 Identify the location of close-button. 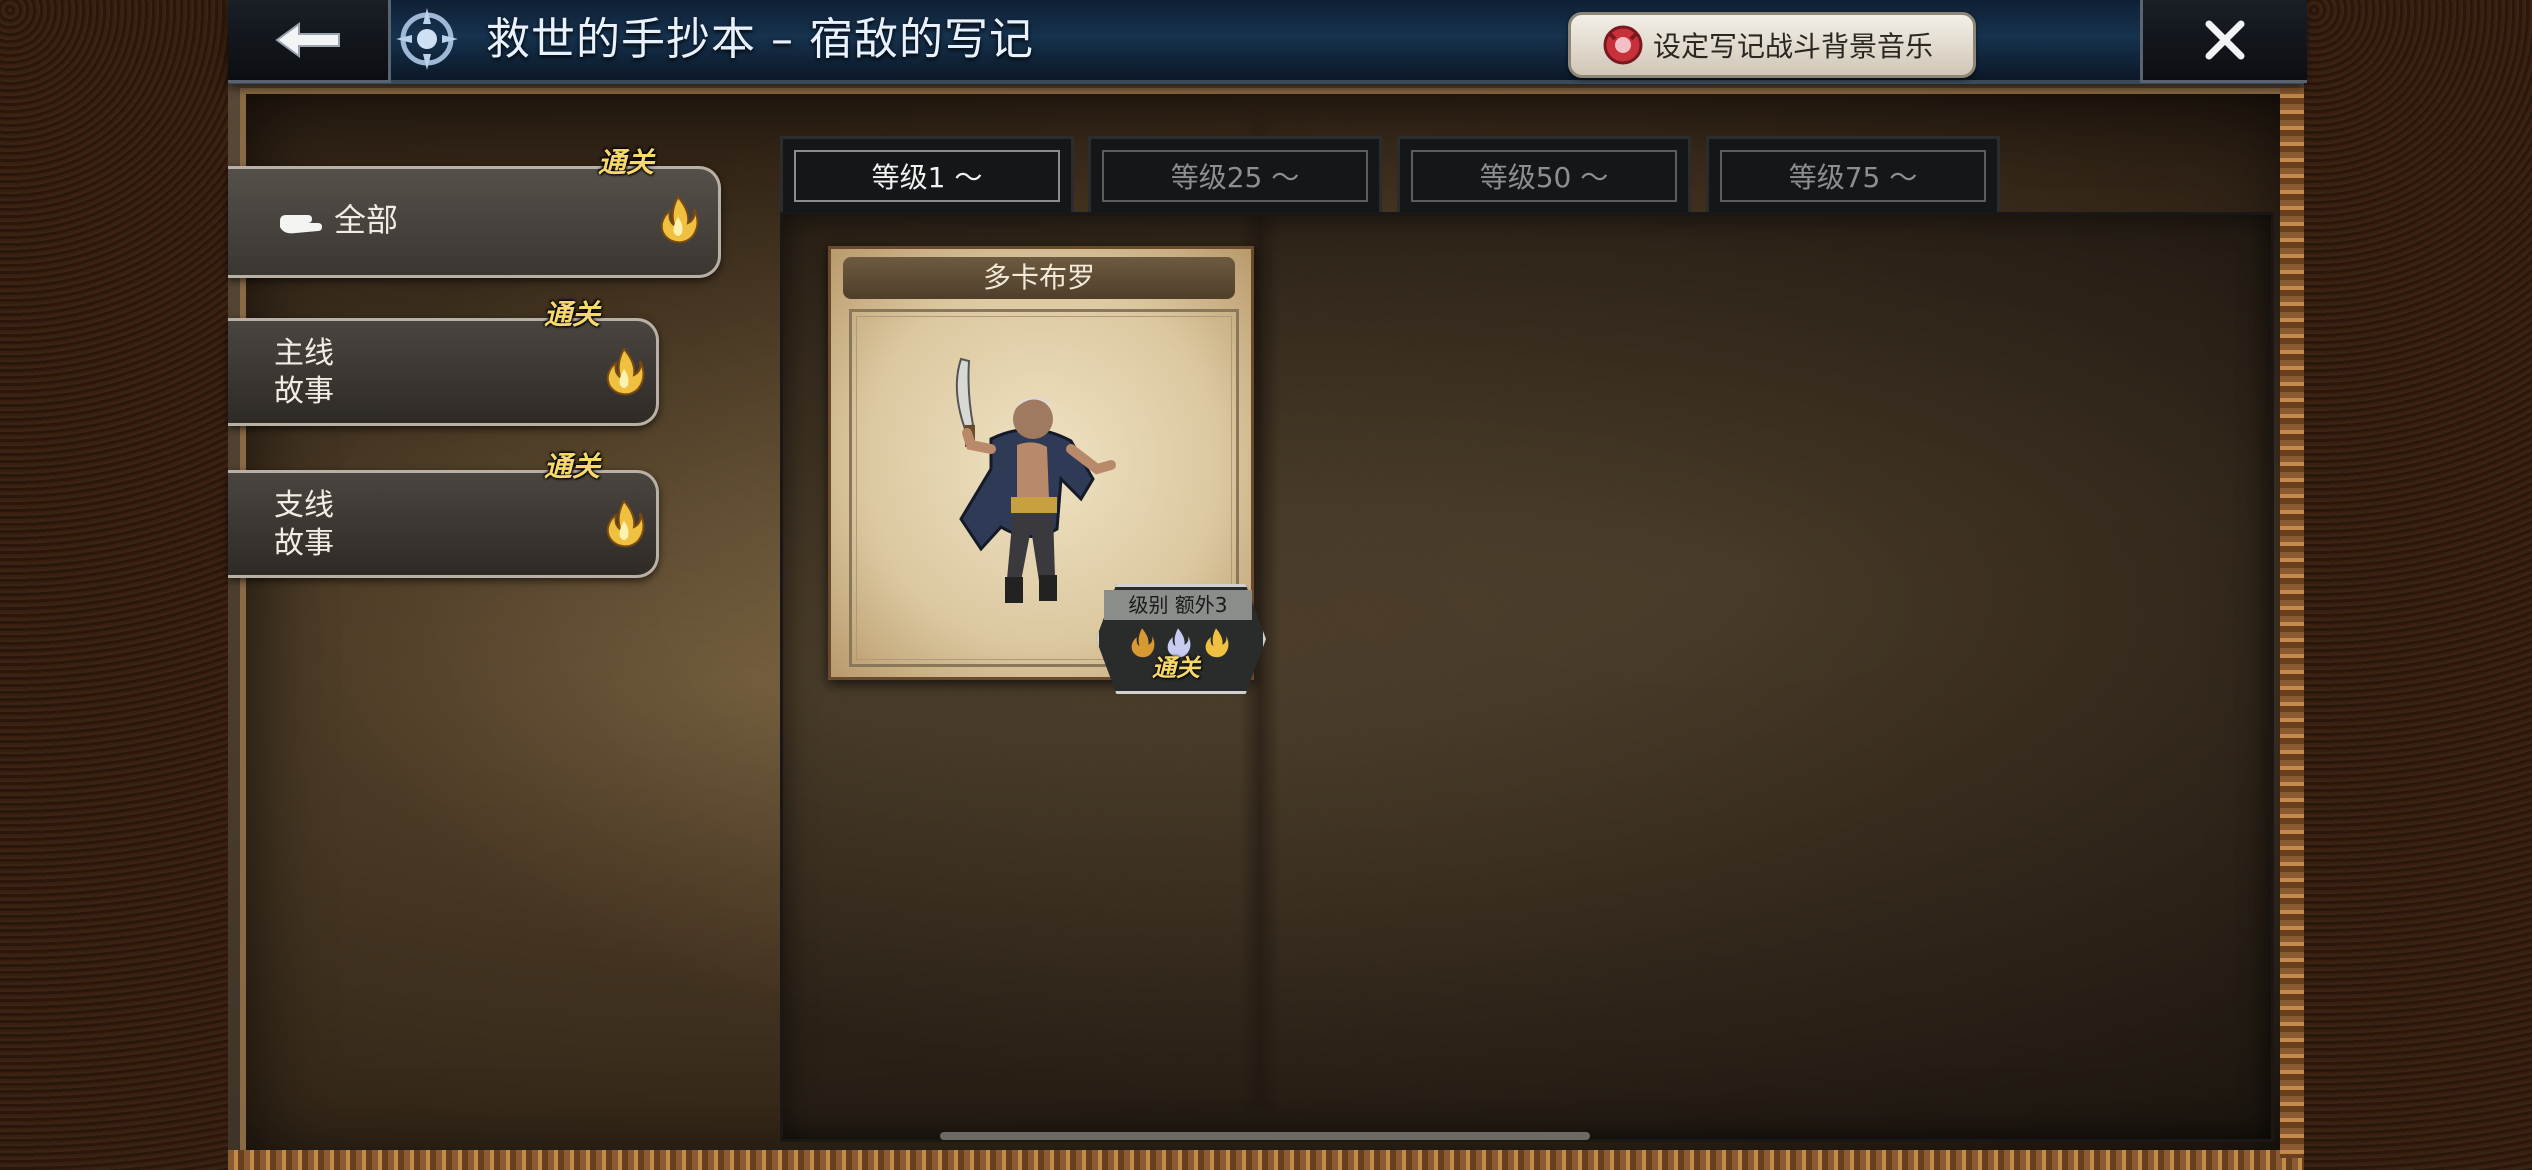
(2223, 41).